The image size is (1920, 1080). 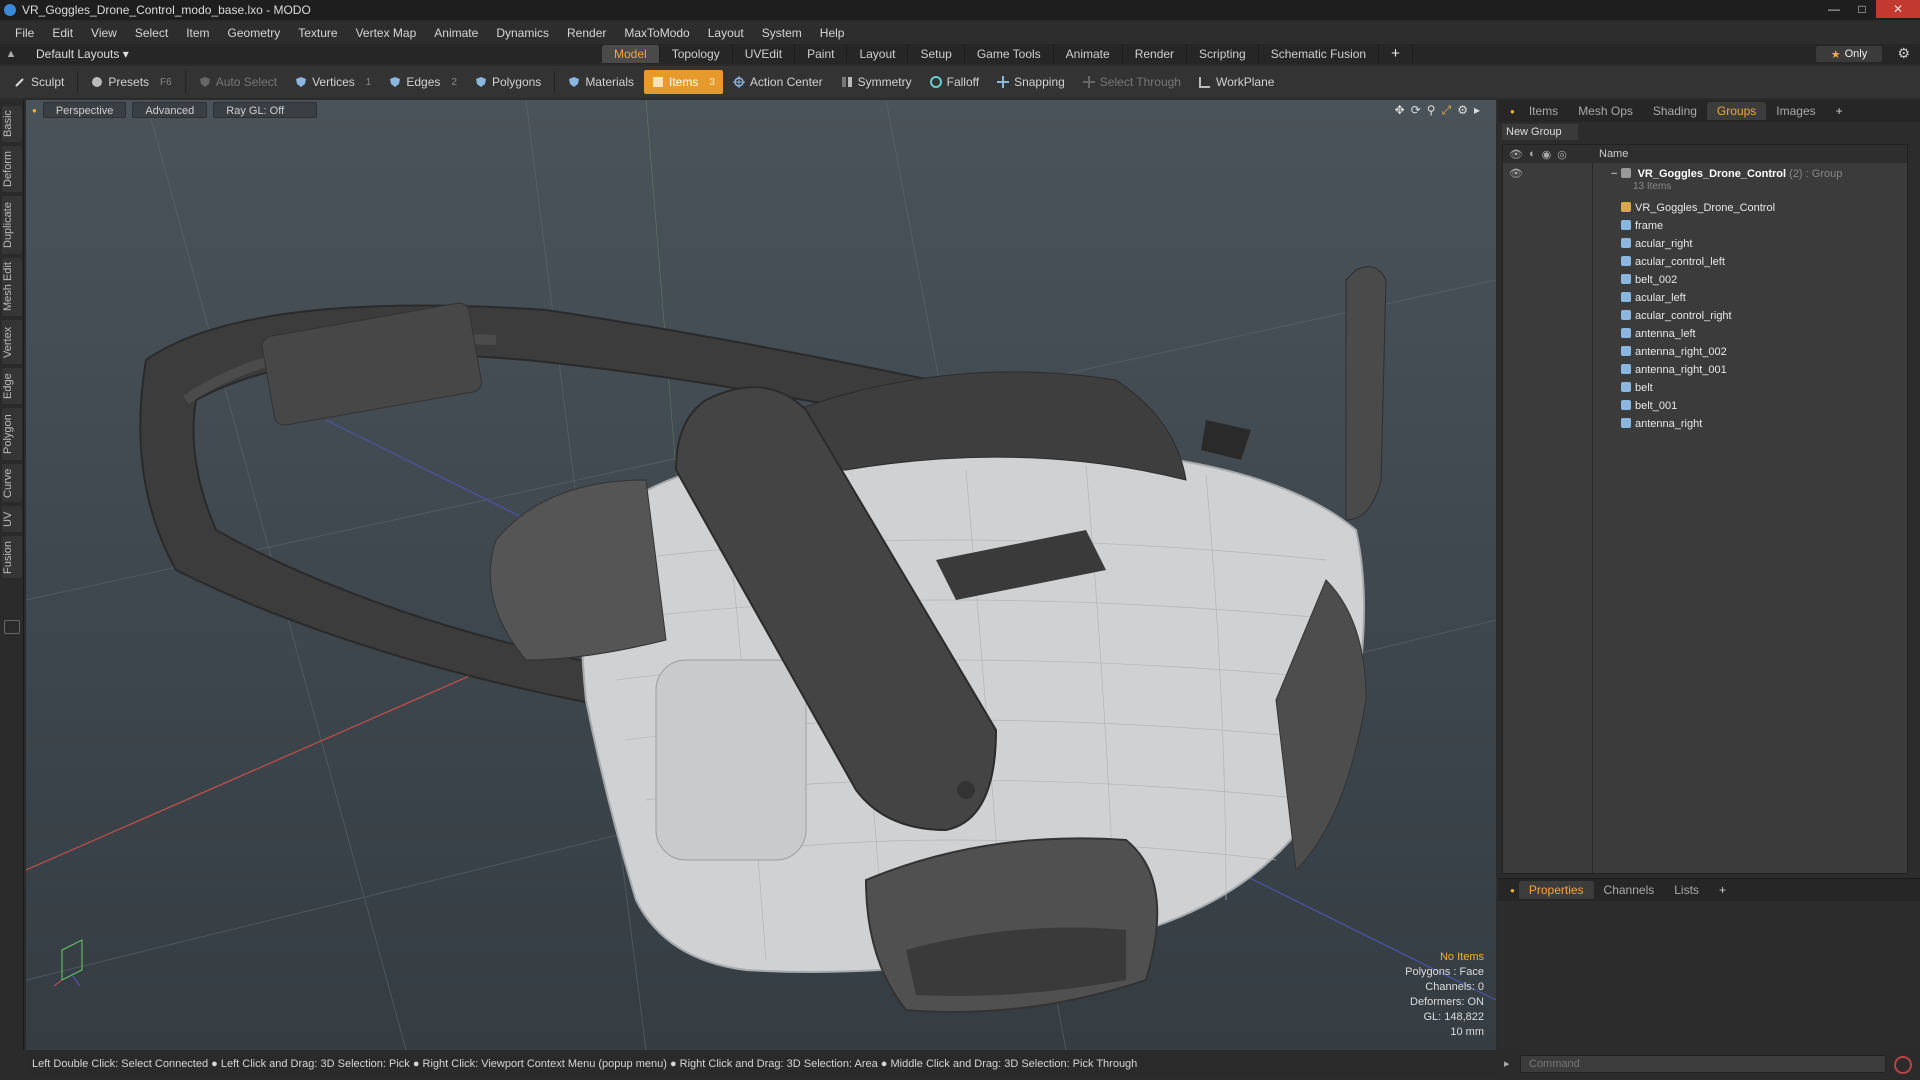 I want to click on tab-topology: Topology, so click(x=696, y=54).